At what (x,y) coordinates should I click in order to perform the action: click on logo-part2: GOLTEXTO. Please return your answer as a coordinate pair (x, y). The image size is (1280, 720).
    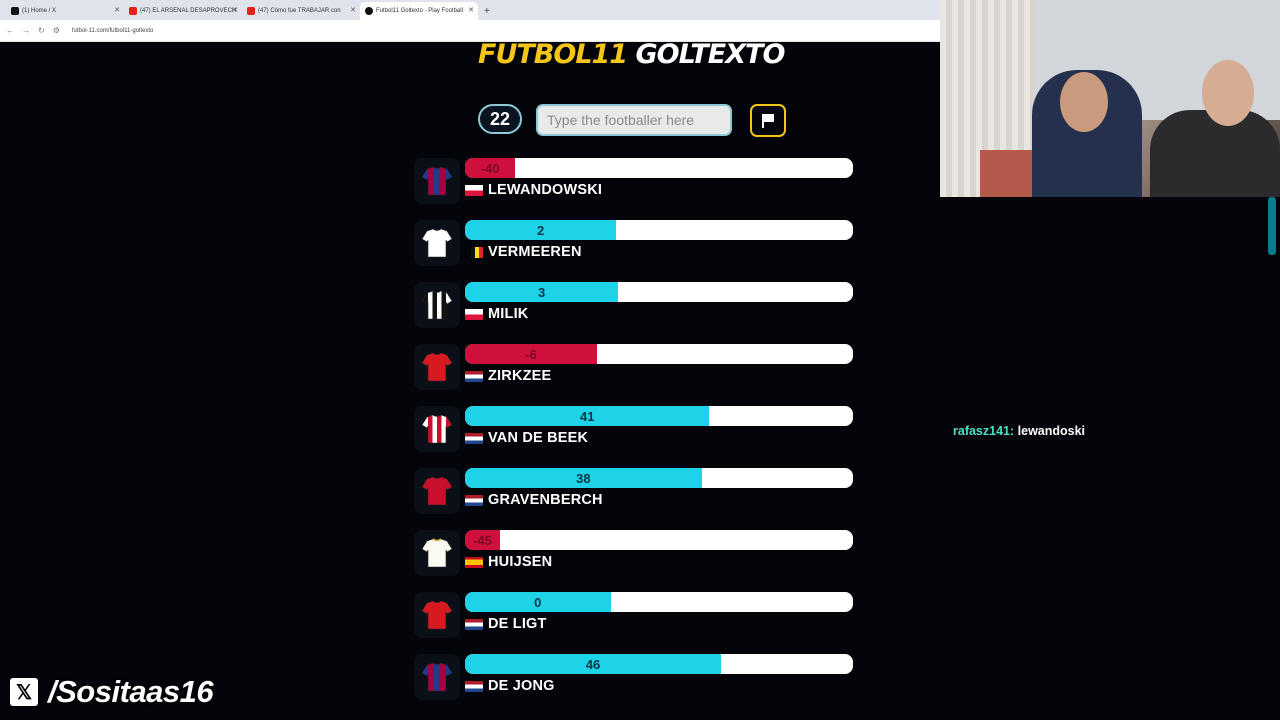
    Looking at the image, I should click on (710, 54).